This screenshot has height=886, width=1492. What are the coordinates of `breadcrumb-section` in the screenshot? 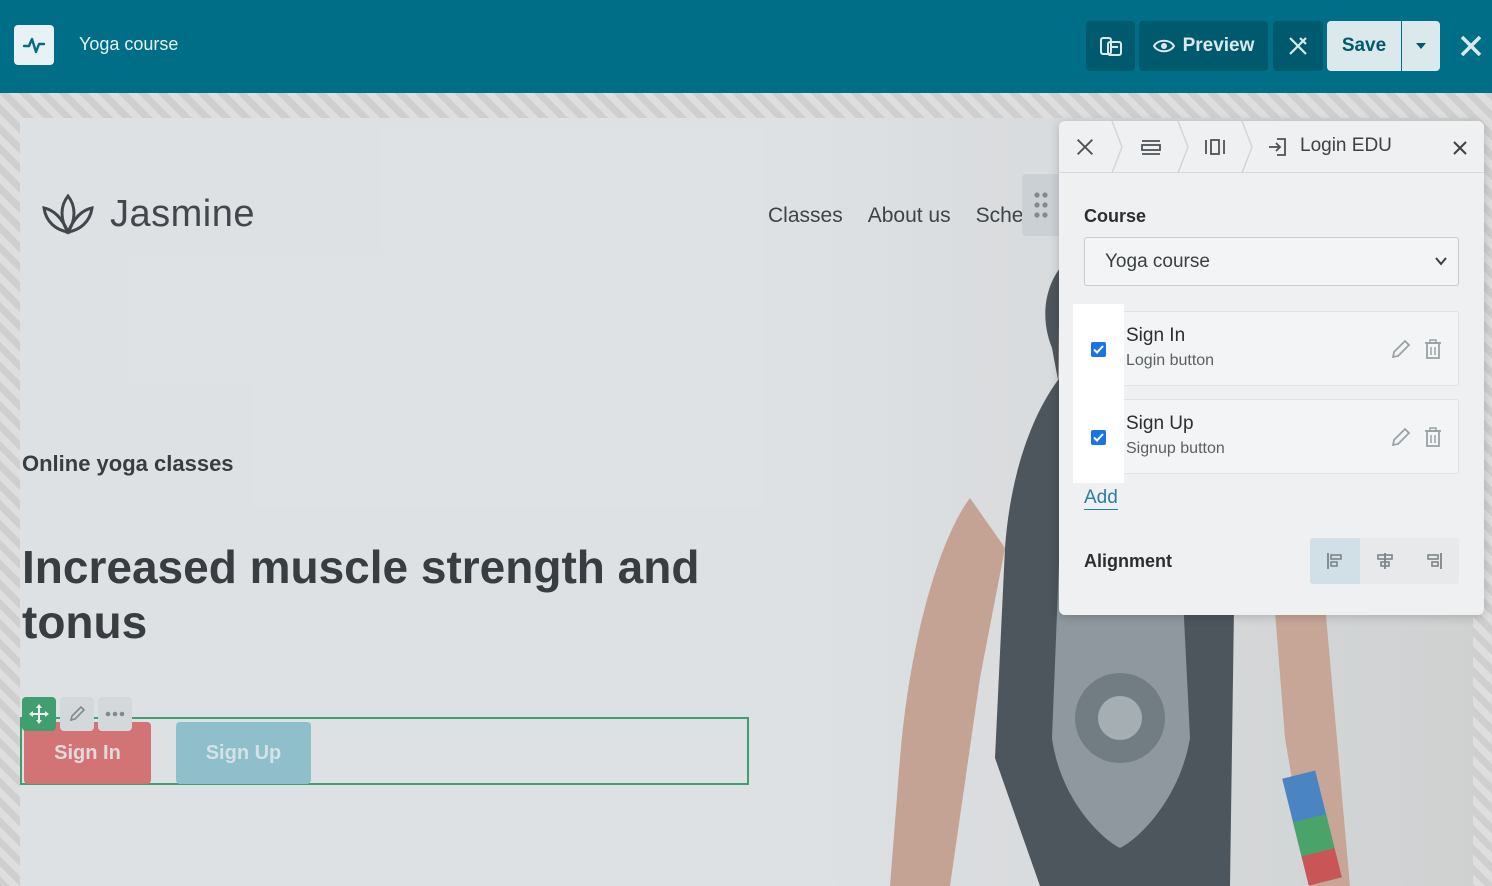 It's located at (1151, 147).